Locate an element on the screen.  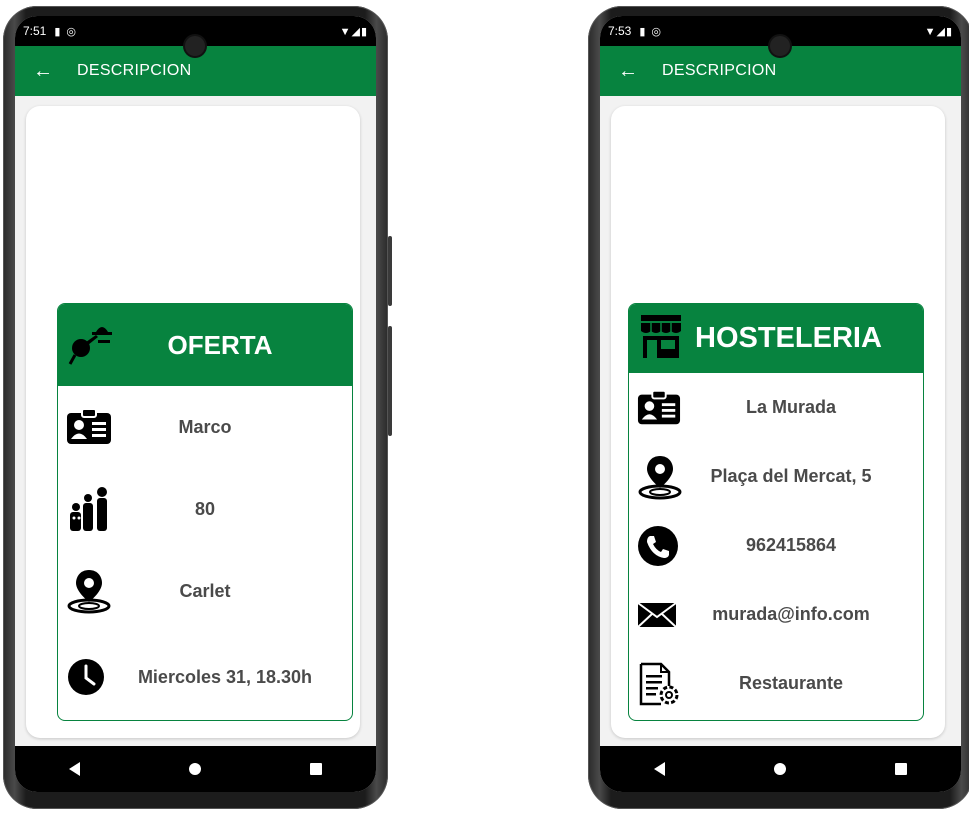
power-button is located at coordinates (390, 381).